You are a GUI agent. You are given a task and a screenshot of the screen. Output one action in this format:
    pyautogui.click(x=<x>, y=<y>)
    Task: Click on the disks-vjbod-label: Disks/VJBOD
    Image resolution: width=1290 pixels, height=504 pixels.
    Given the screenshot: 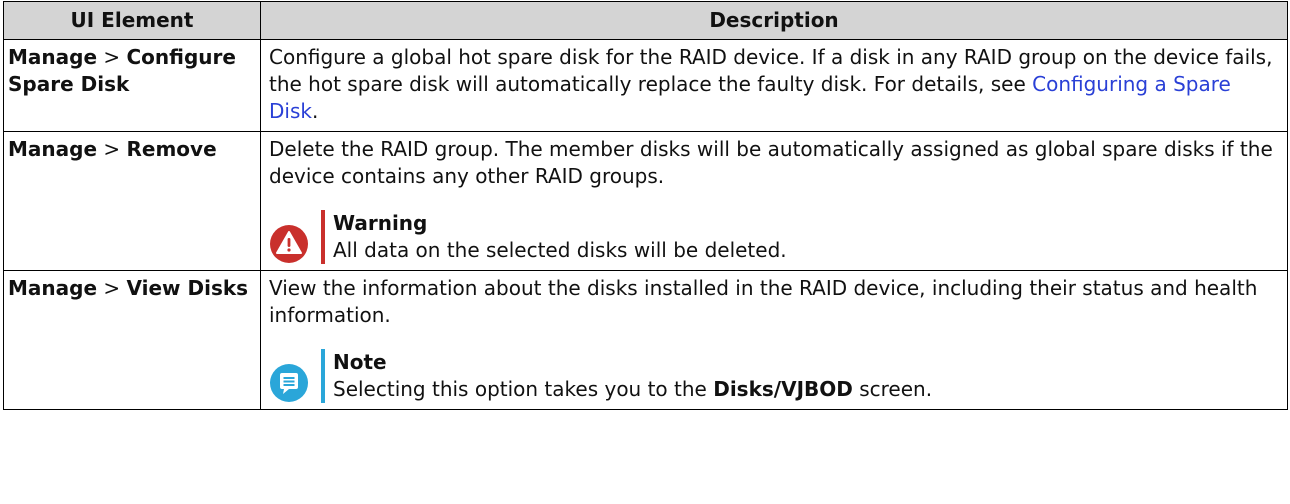 What is the action you would take?
    pyautogui.click(x=783, y=389)
    